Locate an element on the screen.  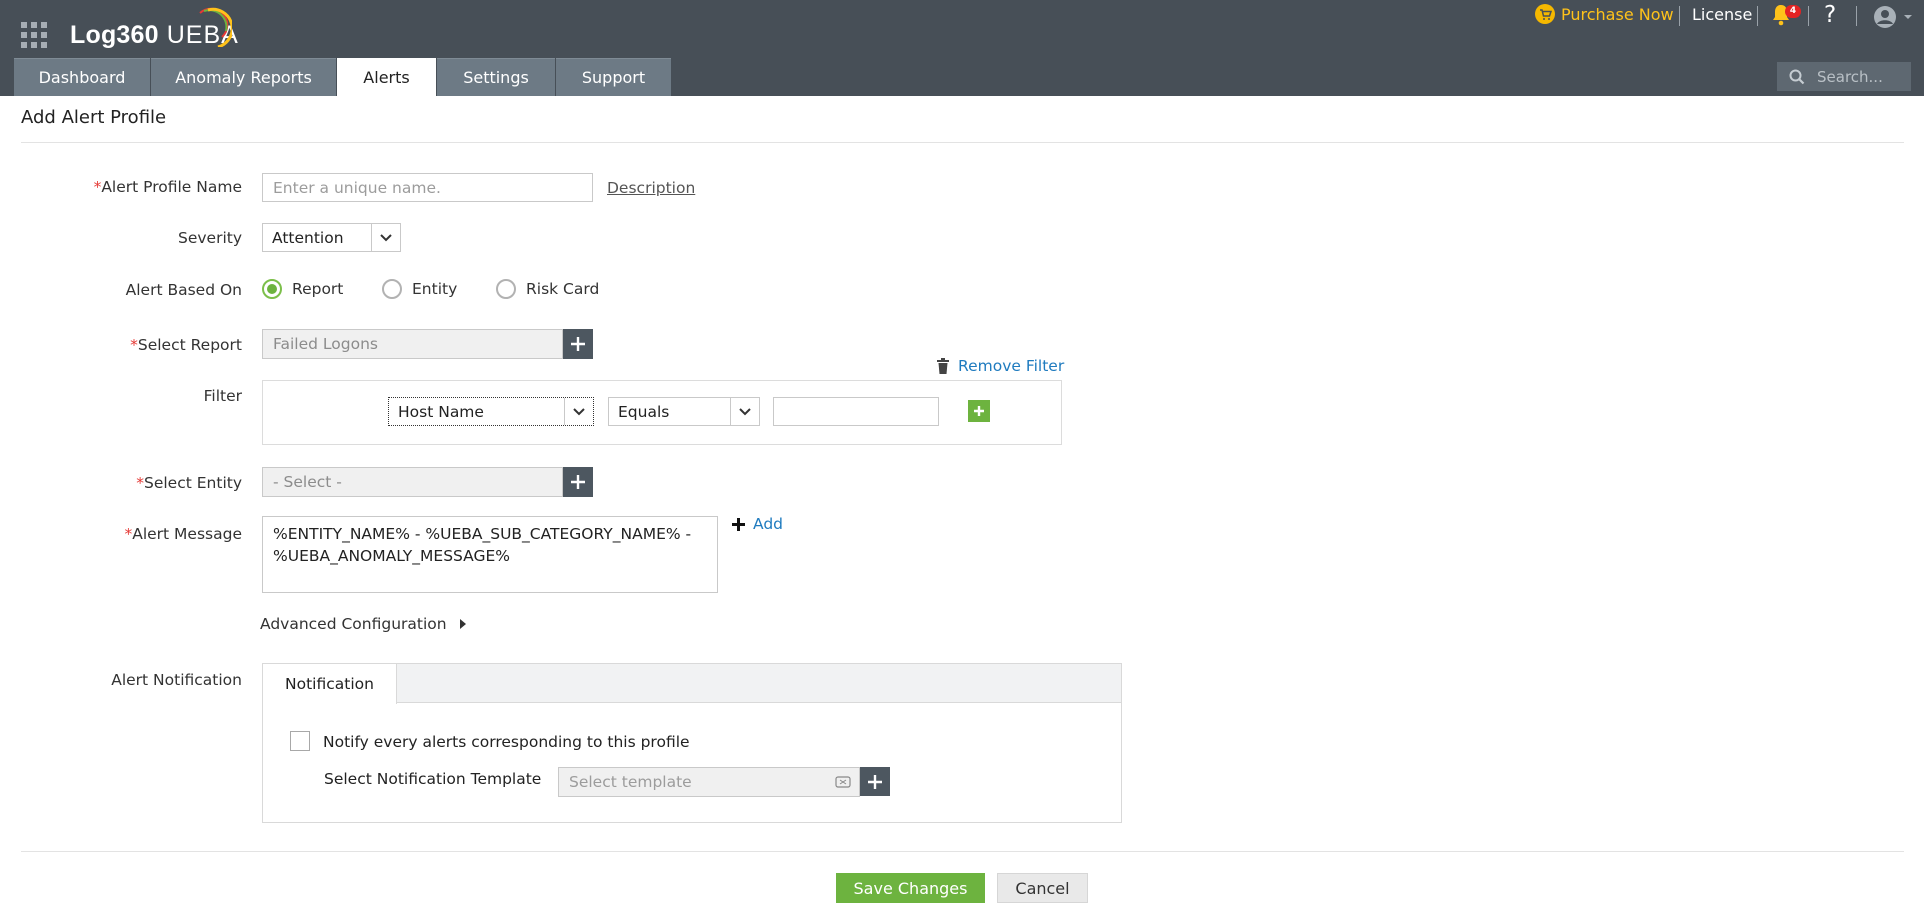
profile-name-label: *Alert Profile Name is located at coordinates (167, 187).